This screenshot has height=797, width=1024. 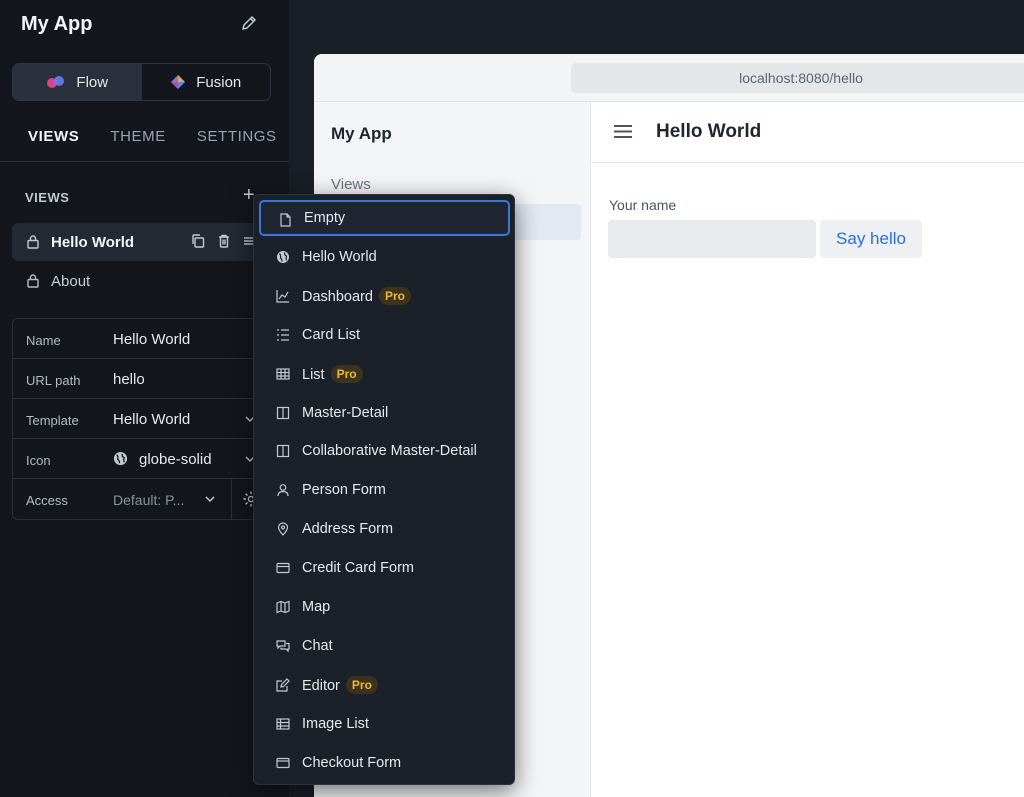 I want to click on flow-logo-icon, so click(x=56, y=82).